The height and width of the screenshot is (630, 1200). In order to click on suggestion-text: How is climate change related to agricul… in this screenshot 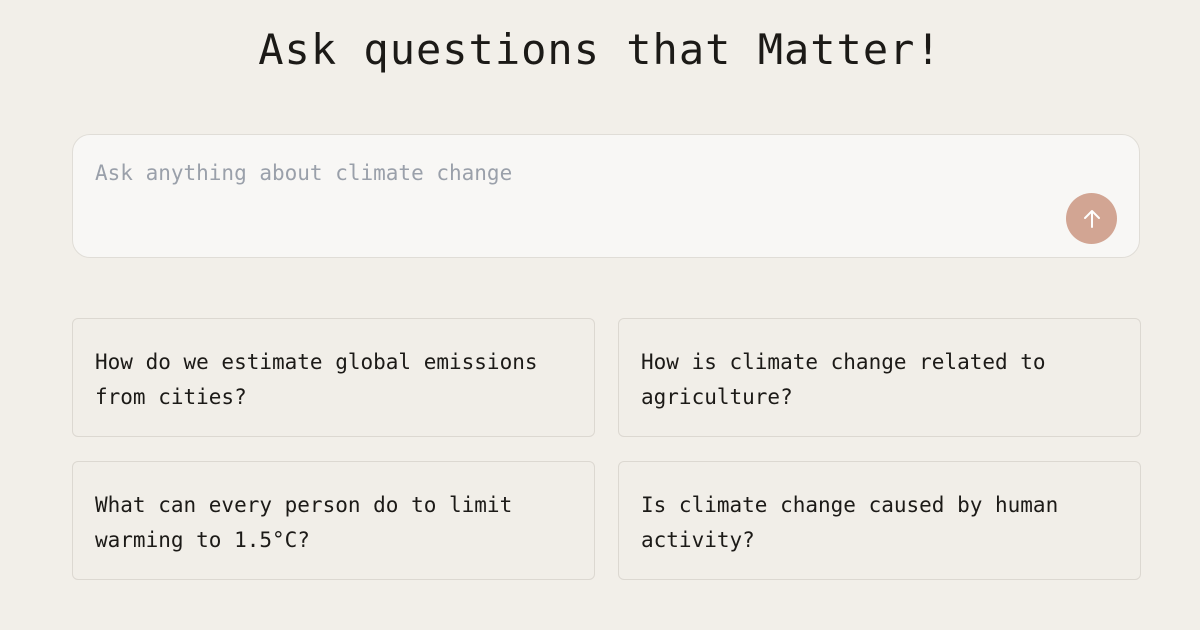, I will do `click(843, 379)`.